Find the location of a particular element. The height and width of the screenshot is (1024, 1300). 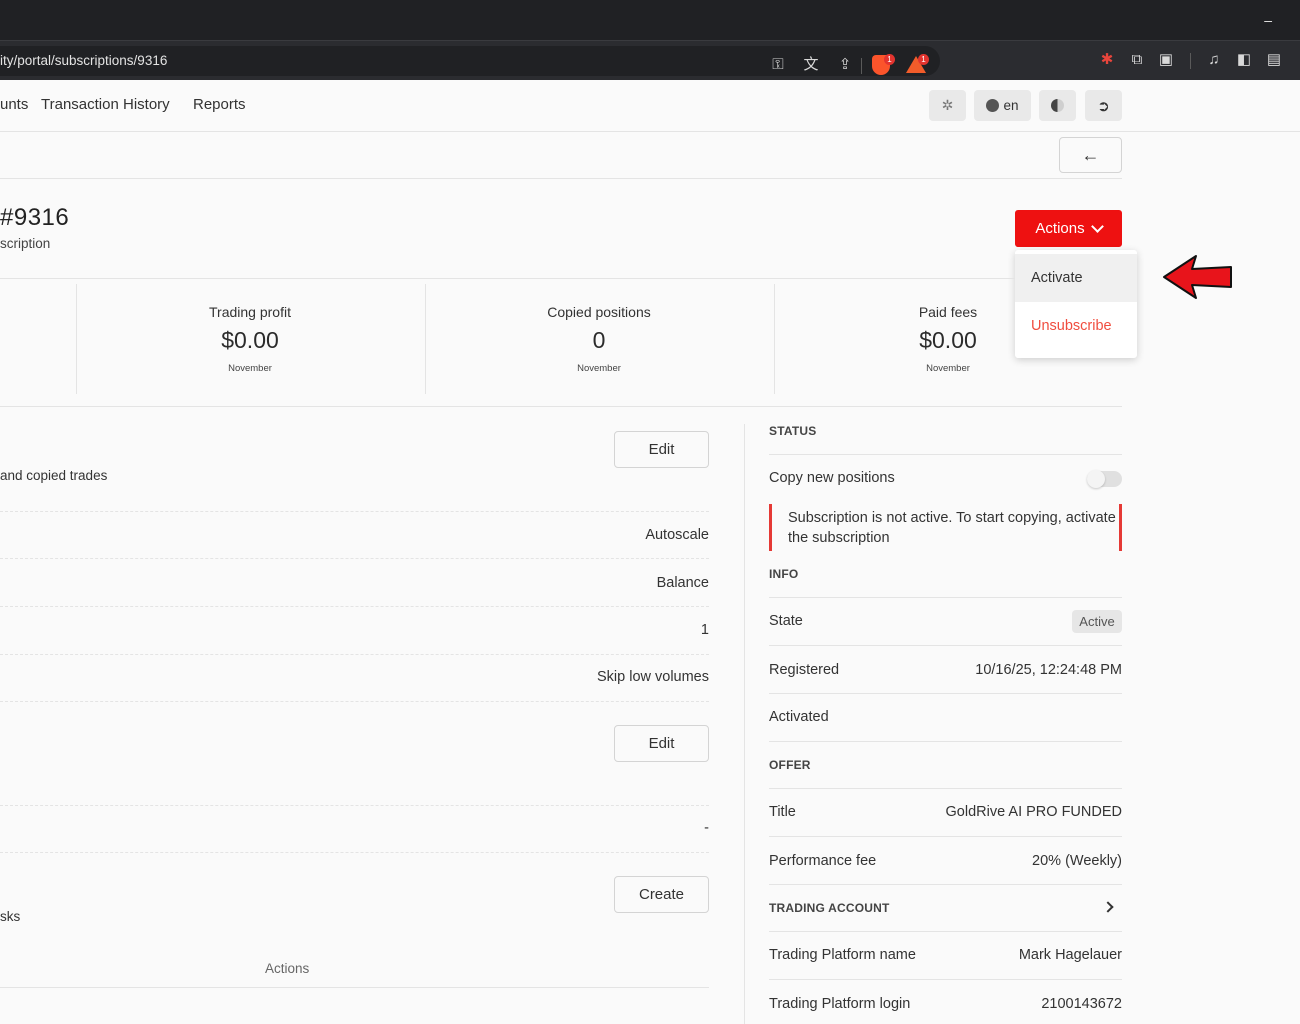

arrow-left-icon: ← is located at coordinates (1090, 155).